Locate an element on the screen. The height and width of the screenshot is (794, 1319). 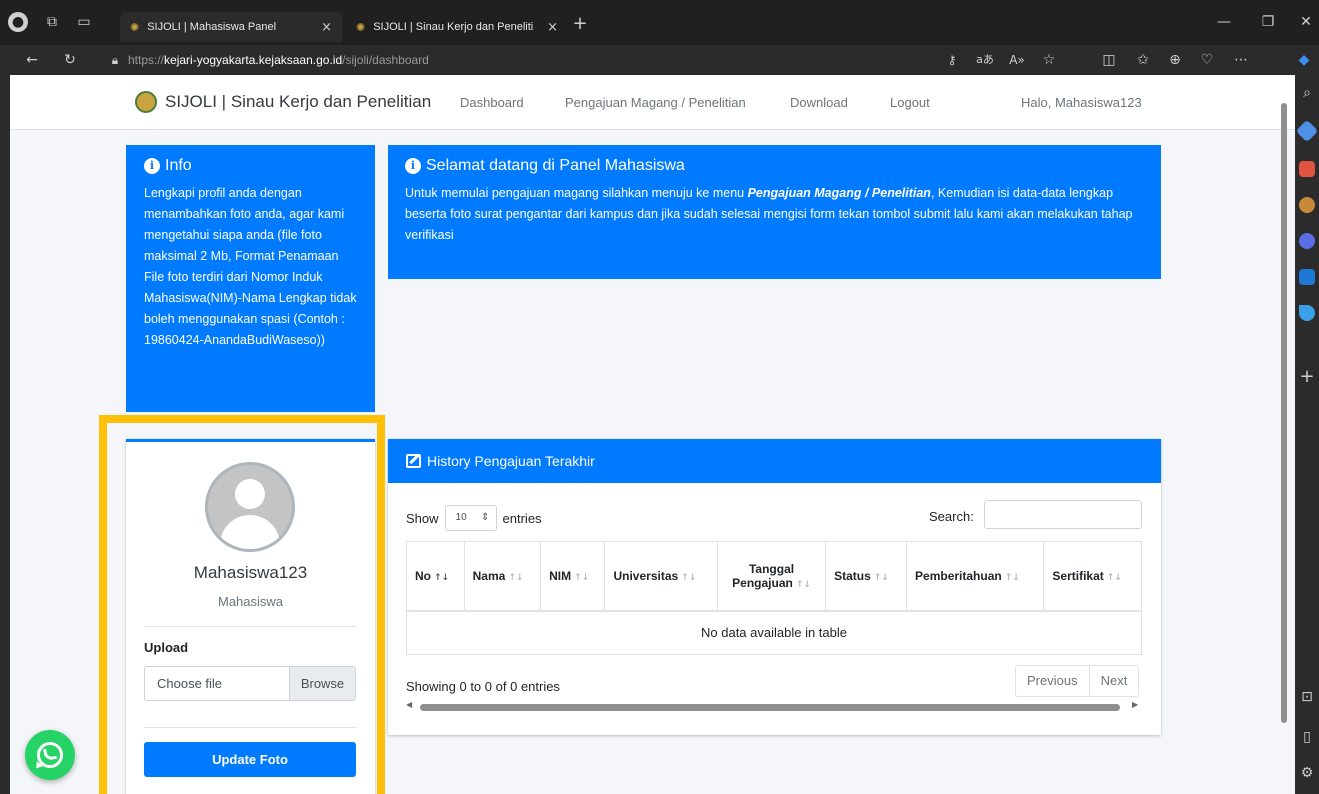
nav-download: Download is located at coordinates (819, 102).